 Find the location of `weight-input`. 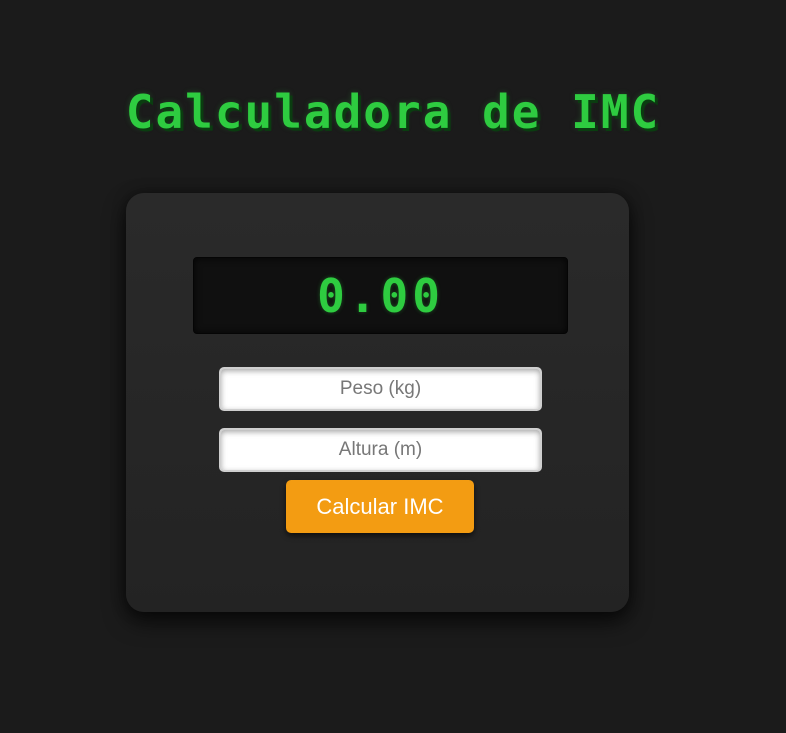

weight-input is located at coordinates (380, 389).